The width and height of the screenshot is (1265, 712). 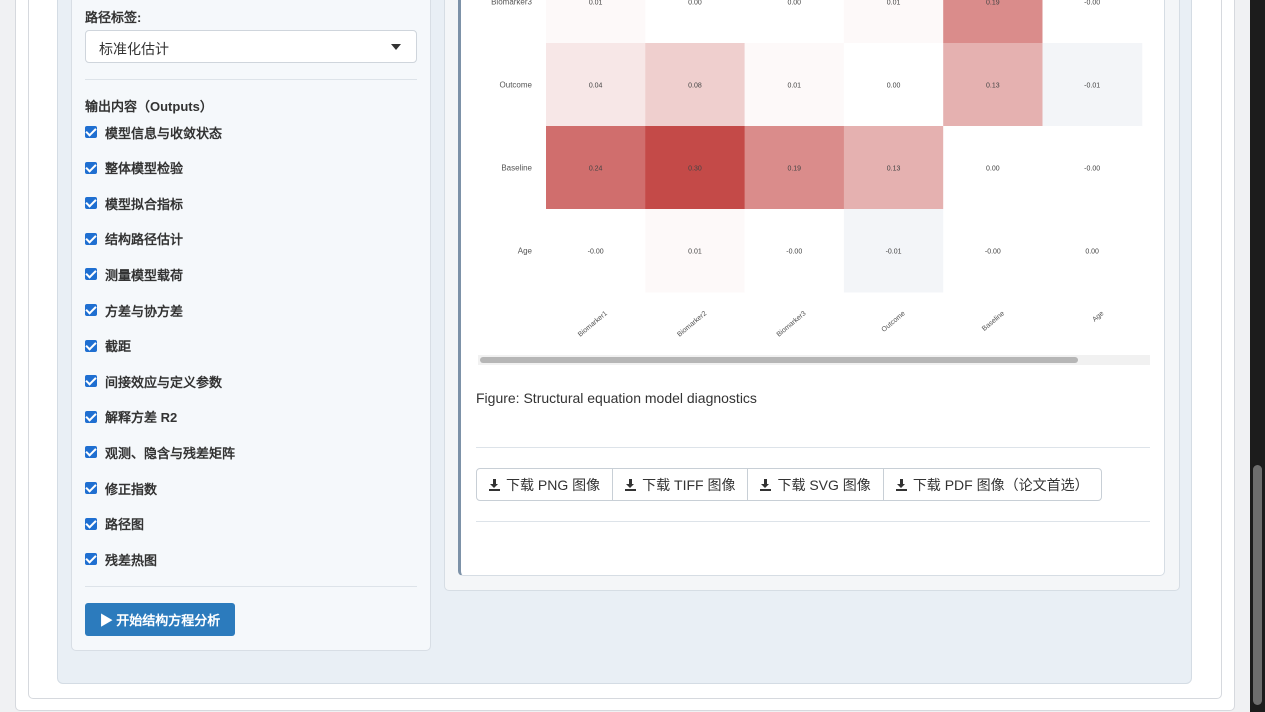 What do you see at coordinates (144, 169) in the screenshot?
I see `checkbox-label: 整体模型检验` at bounding box center [144, 169].